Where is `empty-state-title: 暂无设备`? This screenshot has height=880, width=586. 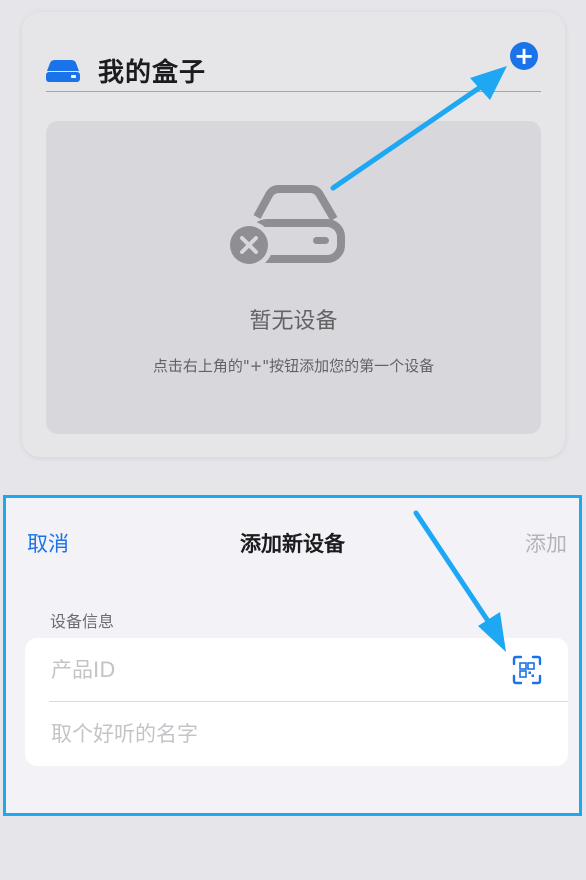 empty-state-title: 暂无设备 is located at coordinates (293, 321).